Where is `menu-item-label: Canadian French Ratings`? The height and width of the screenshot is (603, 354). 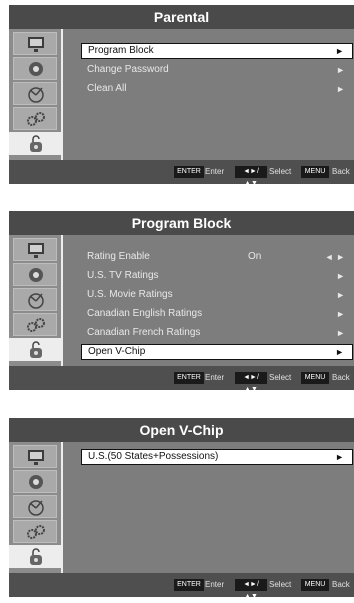
menu-item-label: Canadian French Ratings is located at coordinates (144, 332).